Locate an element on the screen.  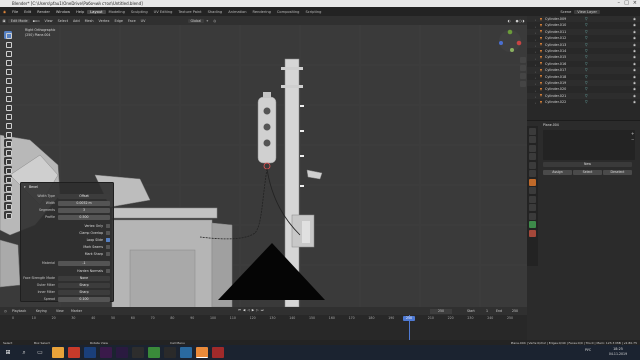
playhead-frame: 250 is located at coordinates (409, 318).